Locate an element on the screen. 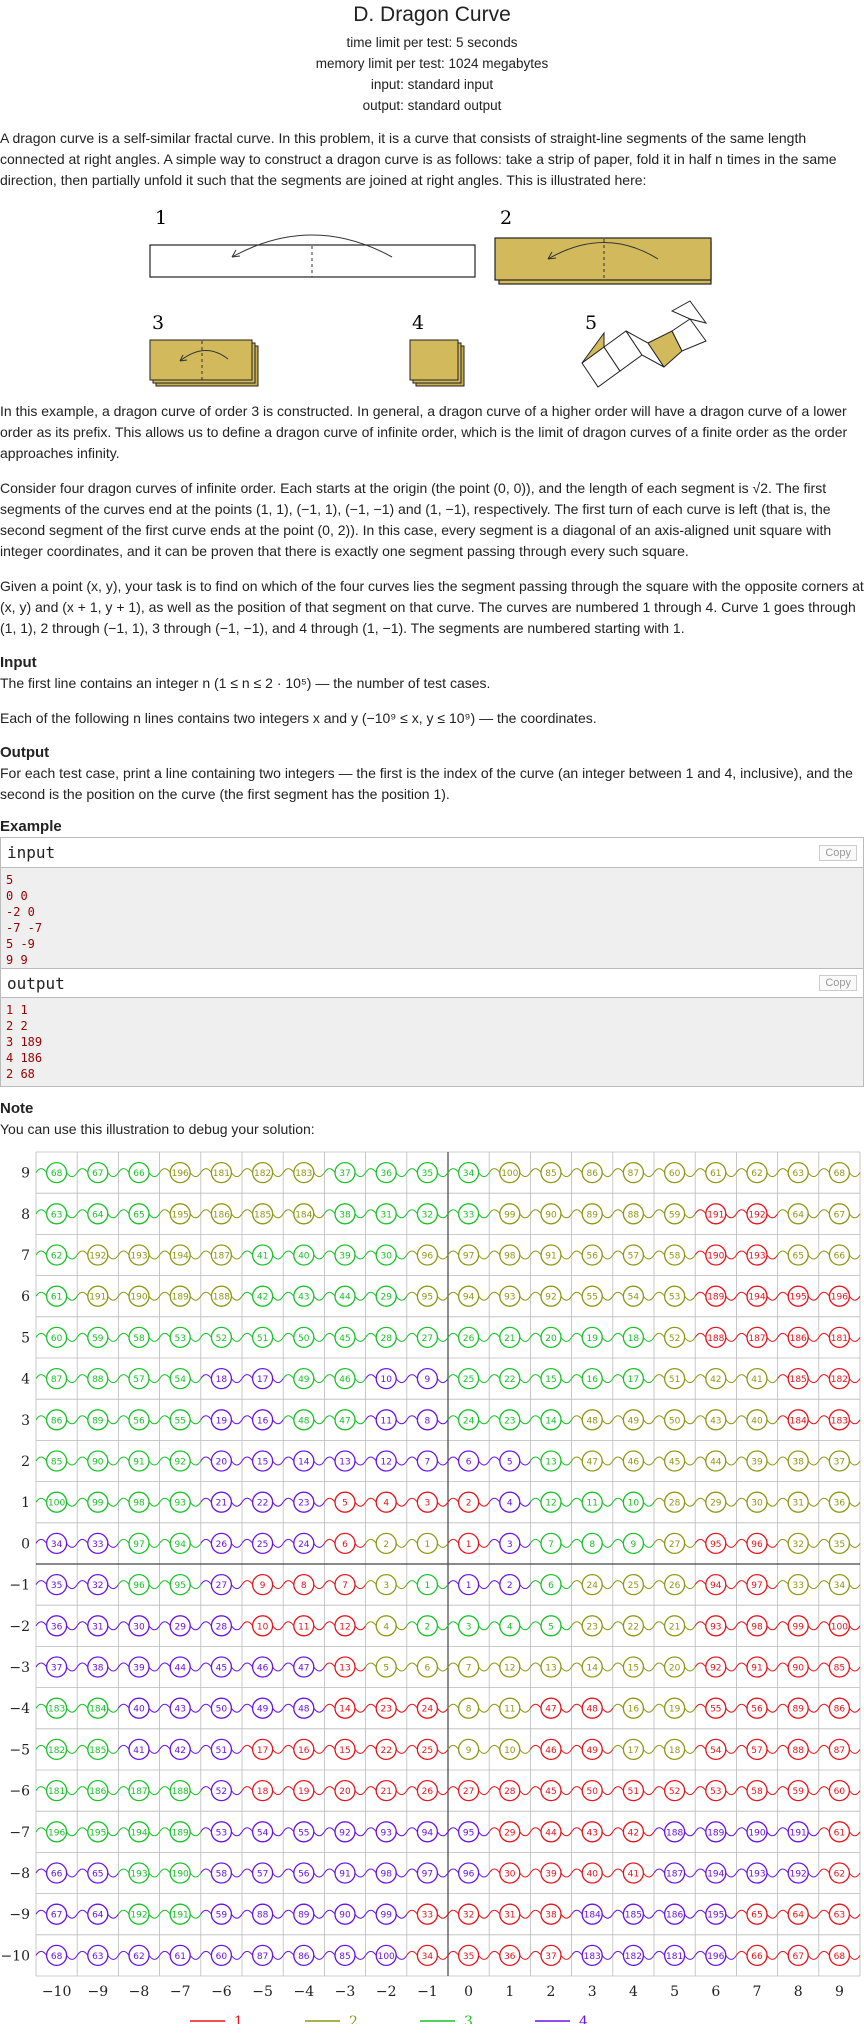 The width and height of the screenshot is (864, 2034). cell-index: 92 is located at coordinates (550, 1298).